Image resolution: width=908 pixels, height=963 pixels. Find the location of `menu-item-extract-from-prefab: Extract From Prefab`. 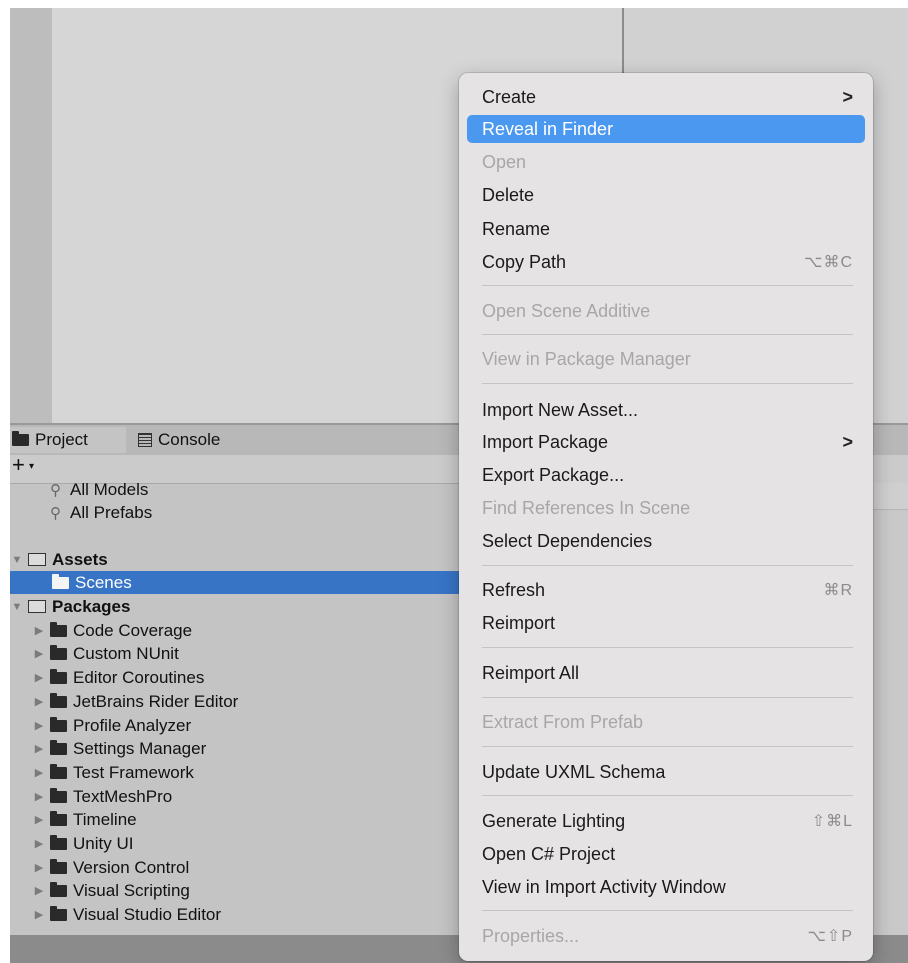

menu-item-extract-from-prefab: Extract From Prefab is located at coordinates (666, 722).